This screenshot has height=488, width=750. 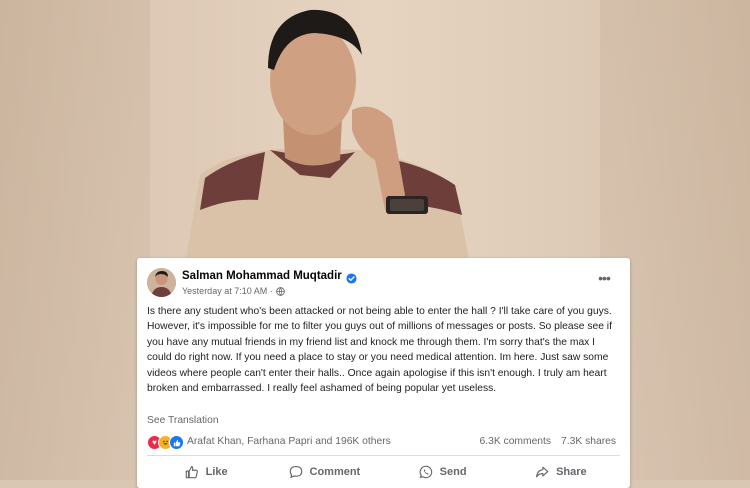 I want to click on avatar-image, so click(x=161, y=282).